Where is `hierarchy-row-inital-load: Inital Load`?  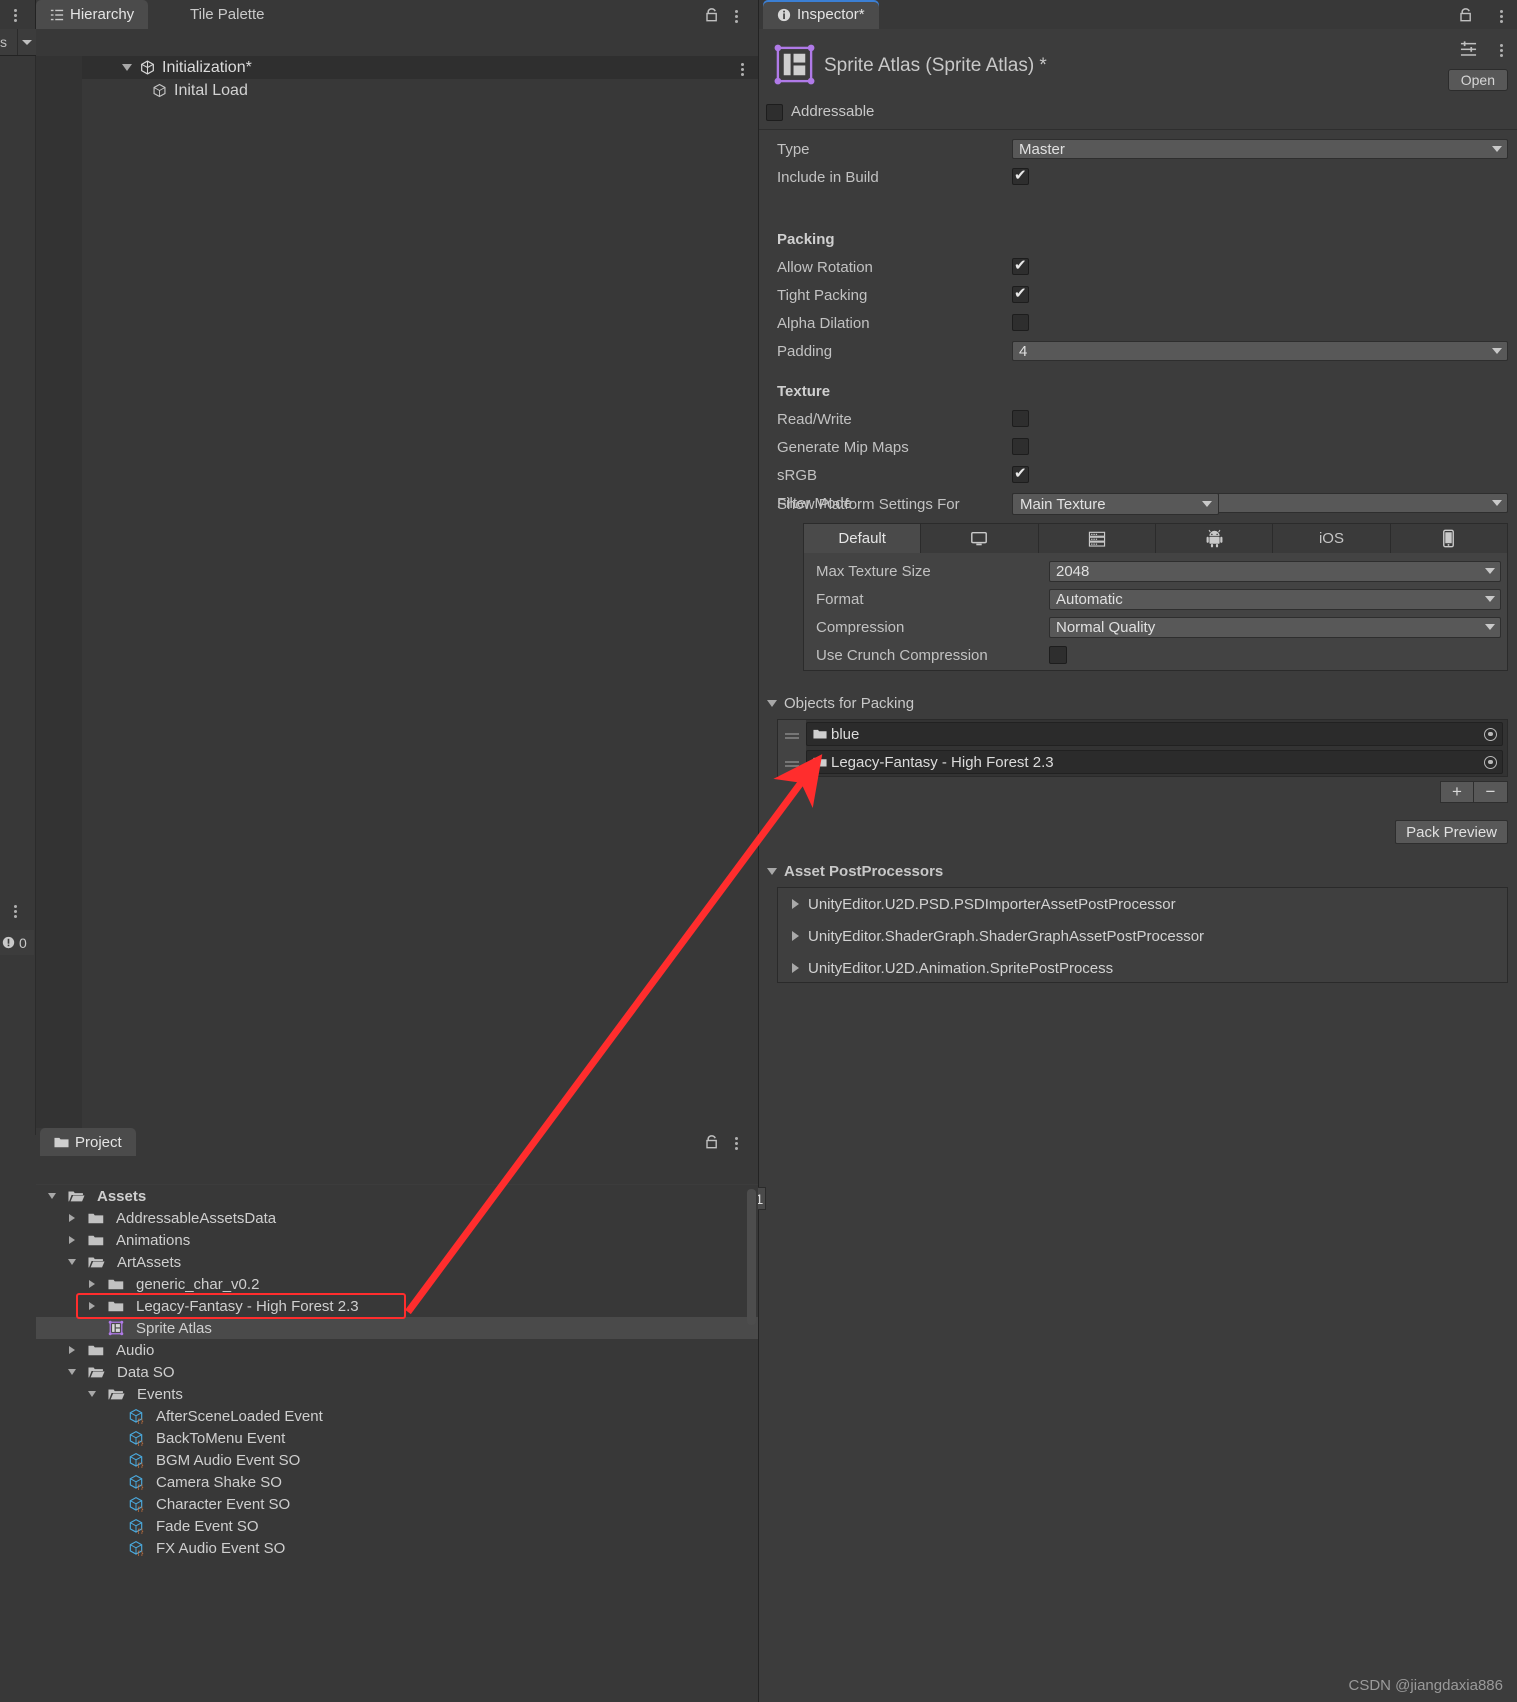
hierarchy-row-inital-load: Inital Load is located at coordinates (420, 90).